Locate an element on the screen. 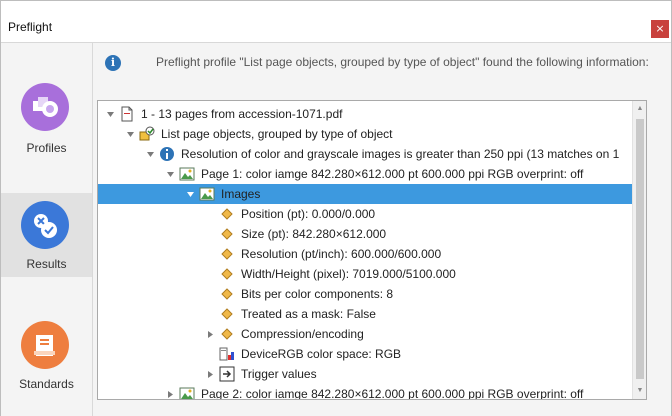 Image resolution: width=672 pixels, height=416 pixels. sidebar-item-standards: Standards is located at coordinates (46, 353).